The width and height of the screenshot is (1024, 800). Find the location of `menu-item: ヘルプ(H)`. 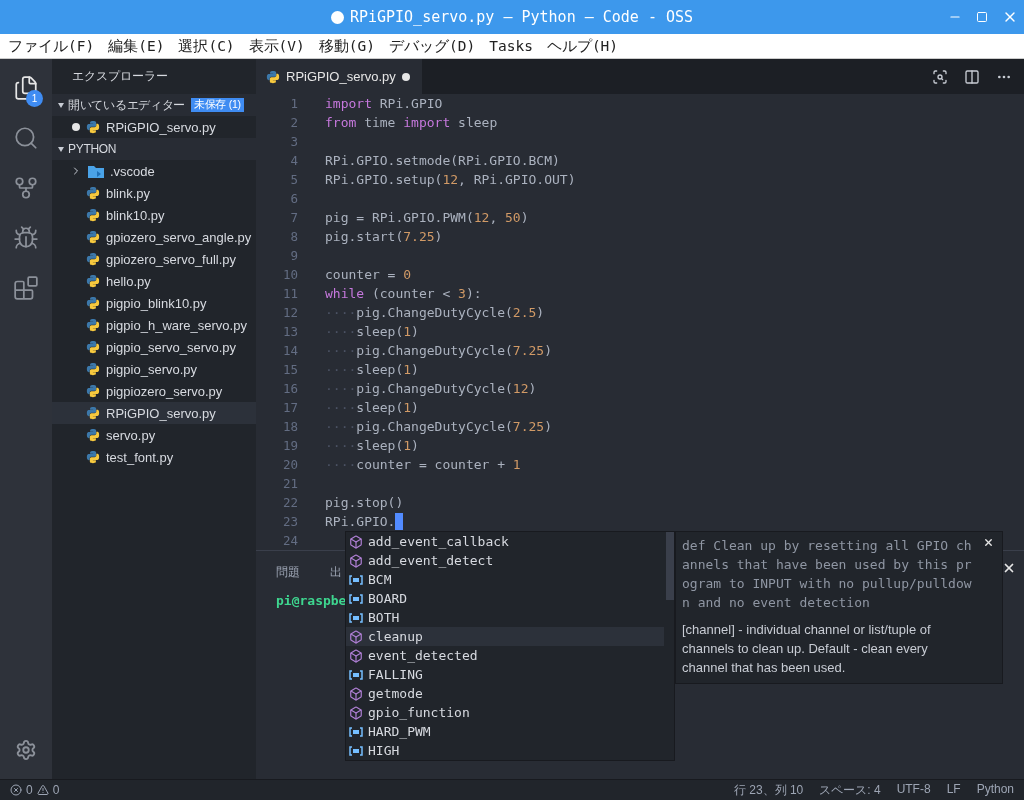

menu-item: ヘルプ(H) is located at coordinates (582, 46).